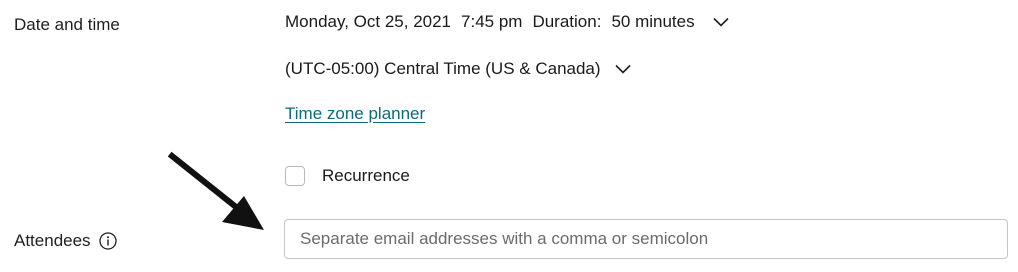 This screenshot has height=272, width=1018. I want to click on info-icon, so click(107, 241).